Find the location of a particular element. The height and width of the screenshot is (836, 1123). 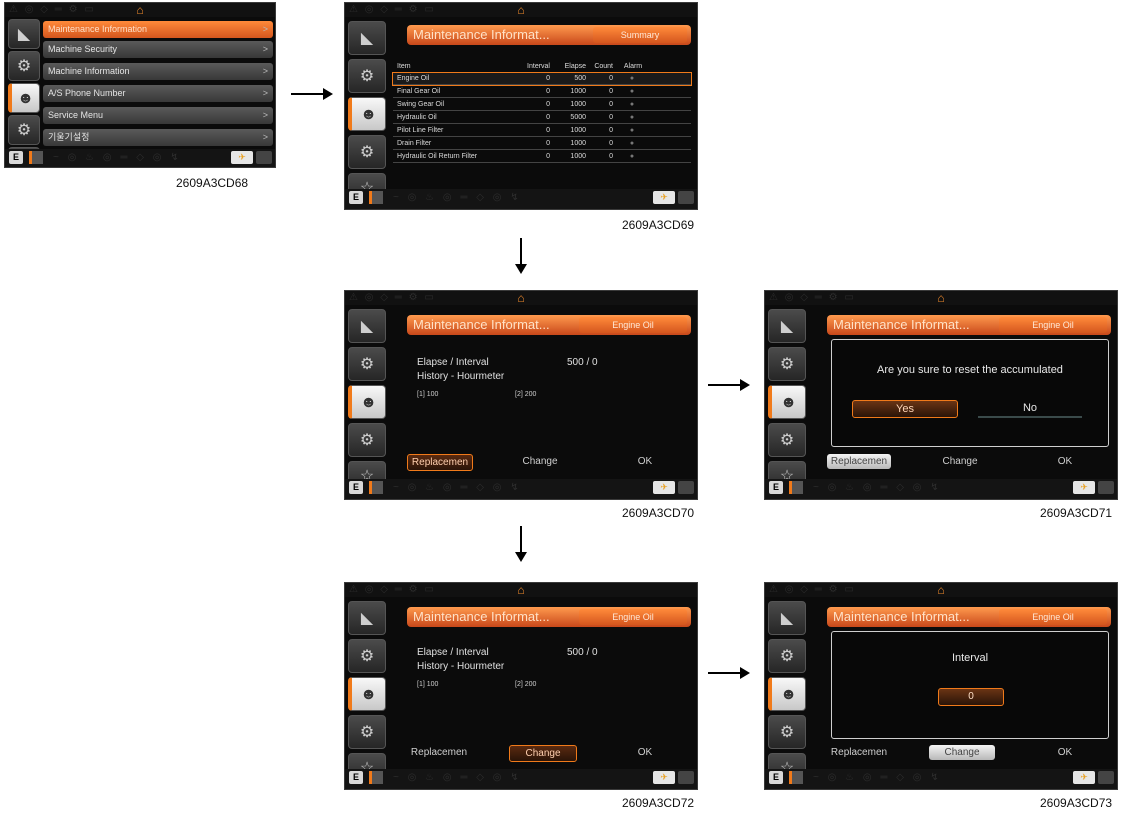

table-row: Final Gear Oil 0 1000 0 ● is located at coordinates (542, 92).